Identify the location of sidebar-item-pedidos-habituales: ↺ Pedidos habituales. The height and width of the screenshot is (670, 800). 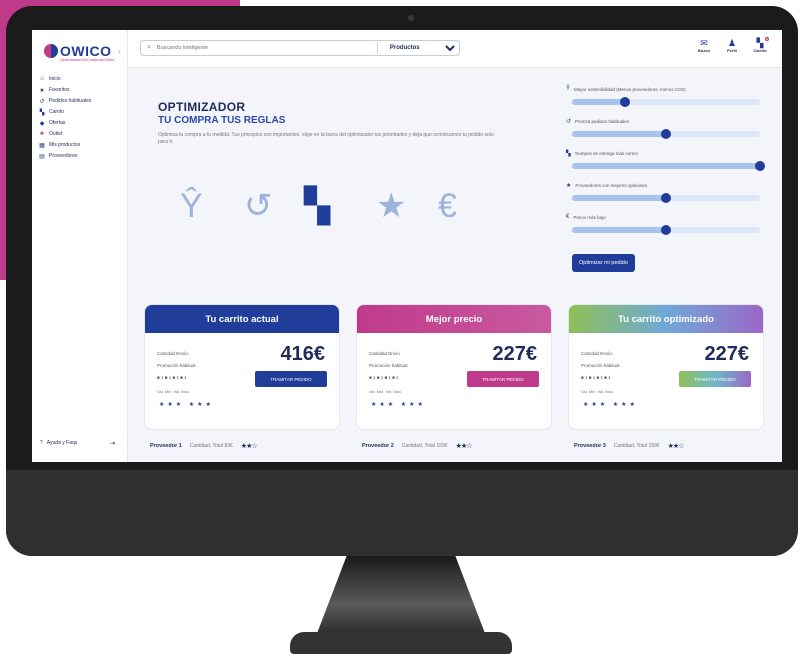
(82, 101).